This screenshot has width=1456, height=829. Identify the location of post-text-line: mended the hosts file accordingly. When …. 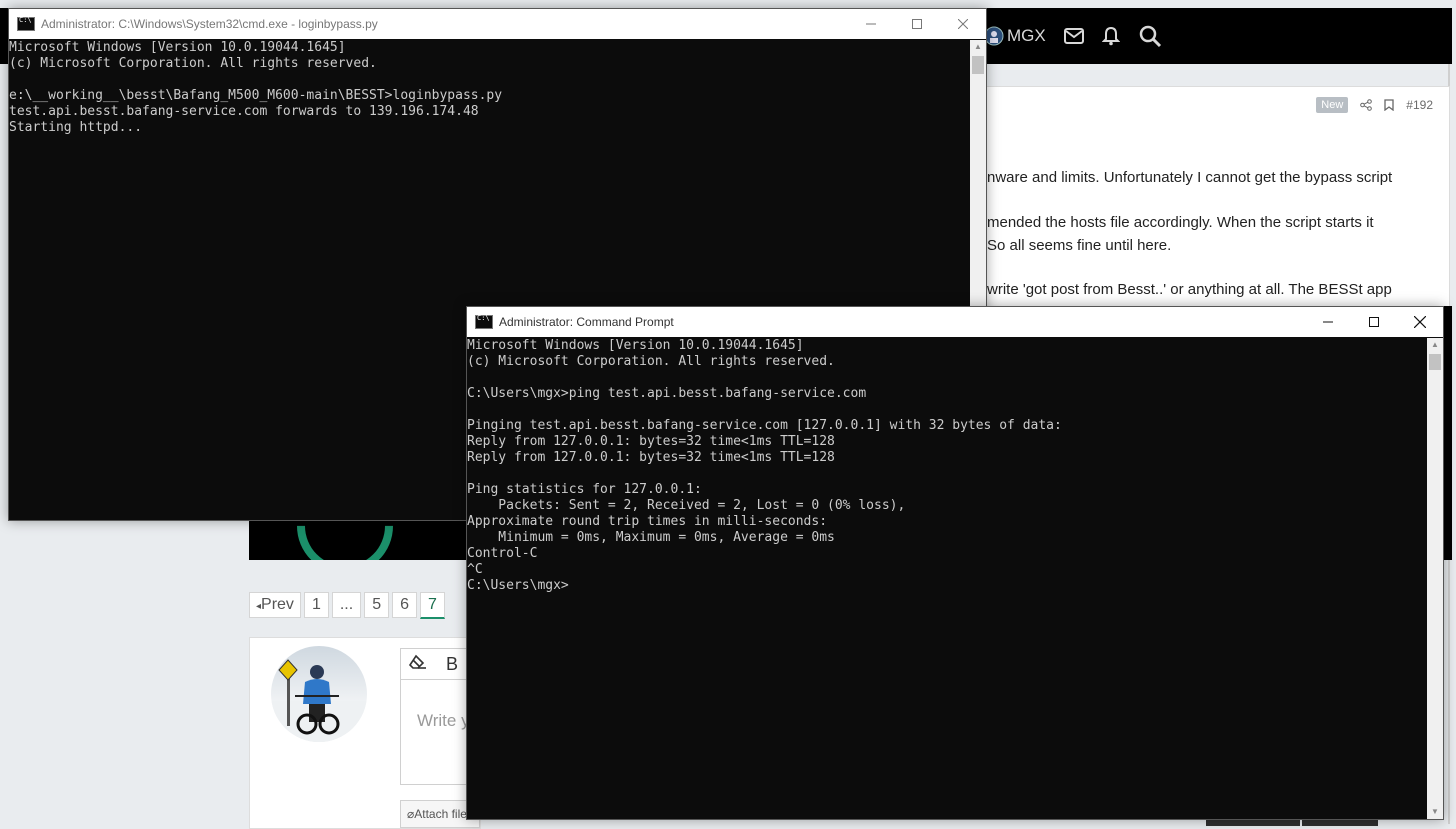
(1180, 222).